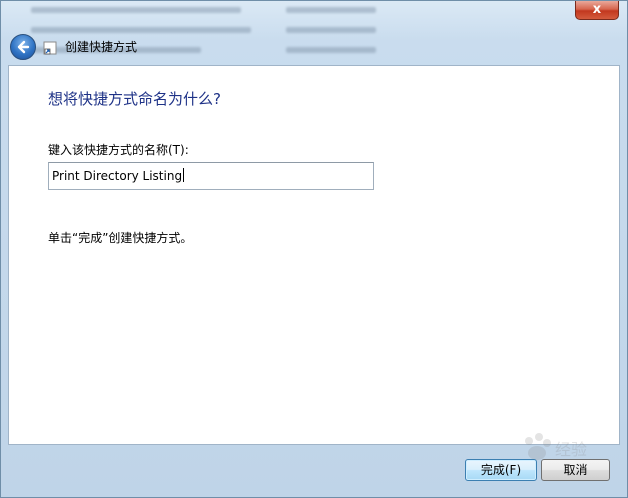 This screenshot has height=498, width=628. I want to click on page-heading: 想将快捷方式命名为什么?, so click(134, 99).